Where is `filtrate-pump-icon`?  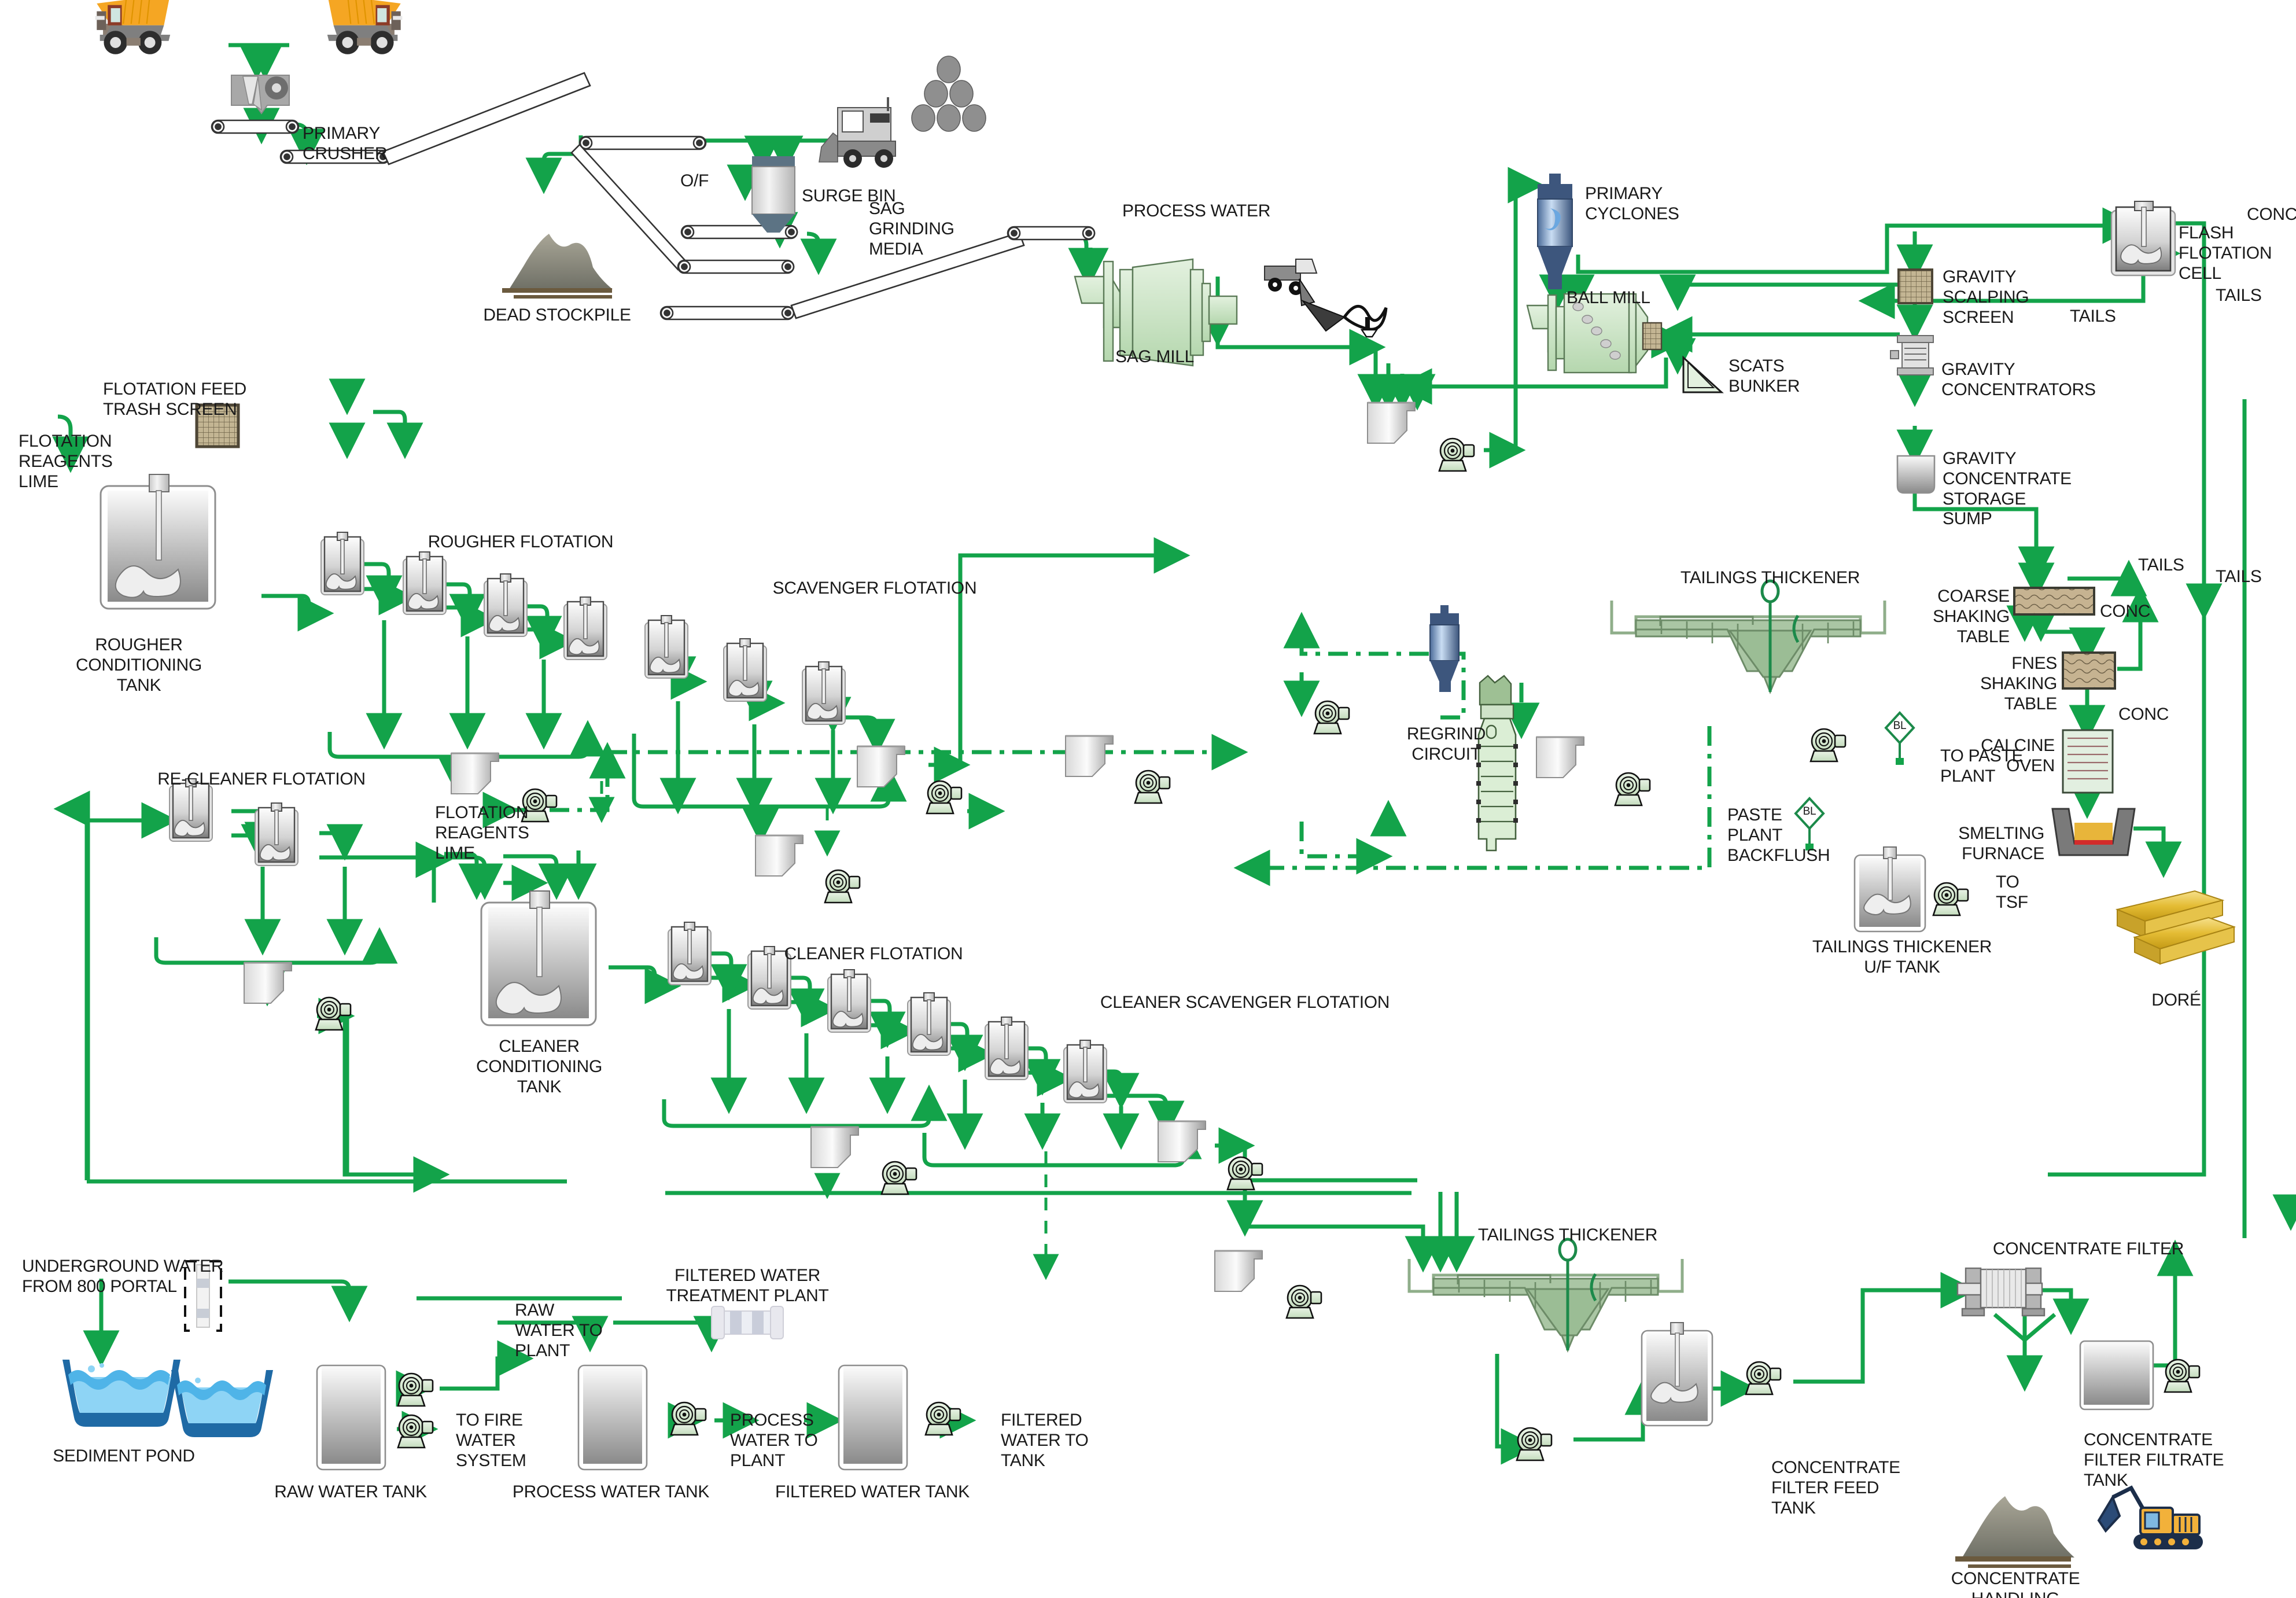
filtrate-pump-icon is located at coordinates (2182, 1372).